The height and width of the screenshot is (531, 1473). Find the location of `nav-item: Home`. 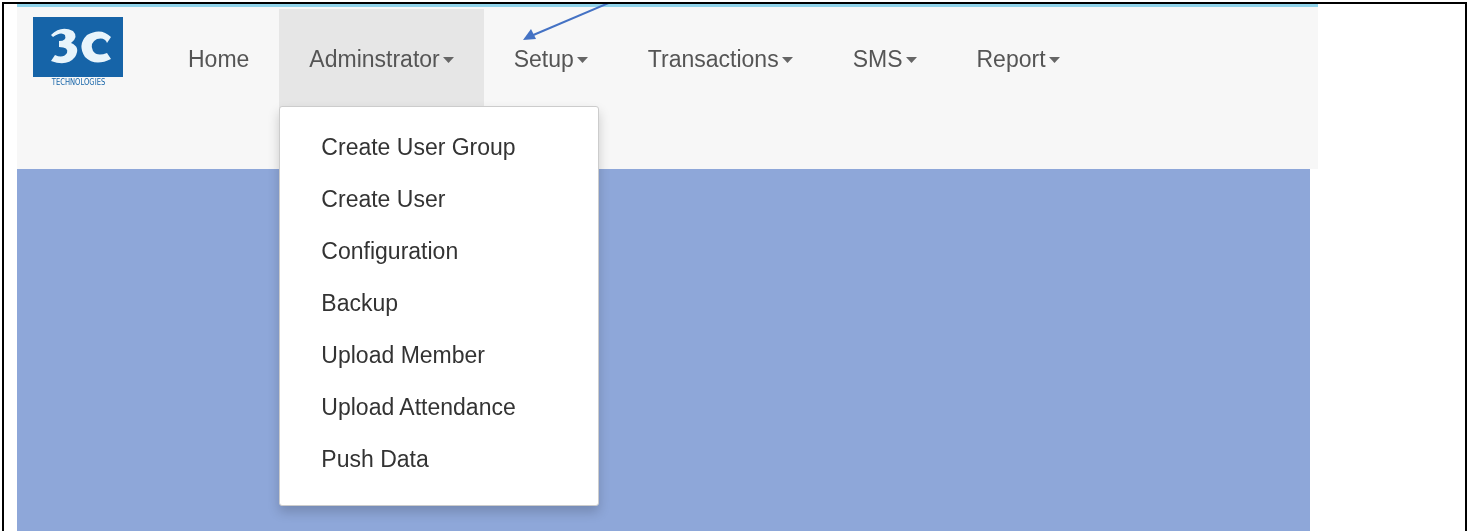

nav-item: Home is located at coordinates (219, 58).